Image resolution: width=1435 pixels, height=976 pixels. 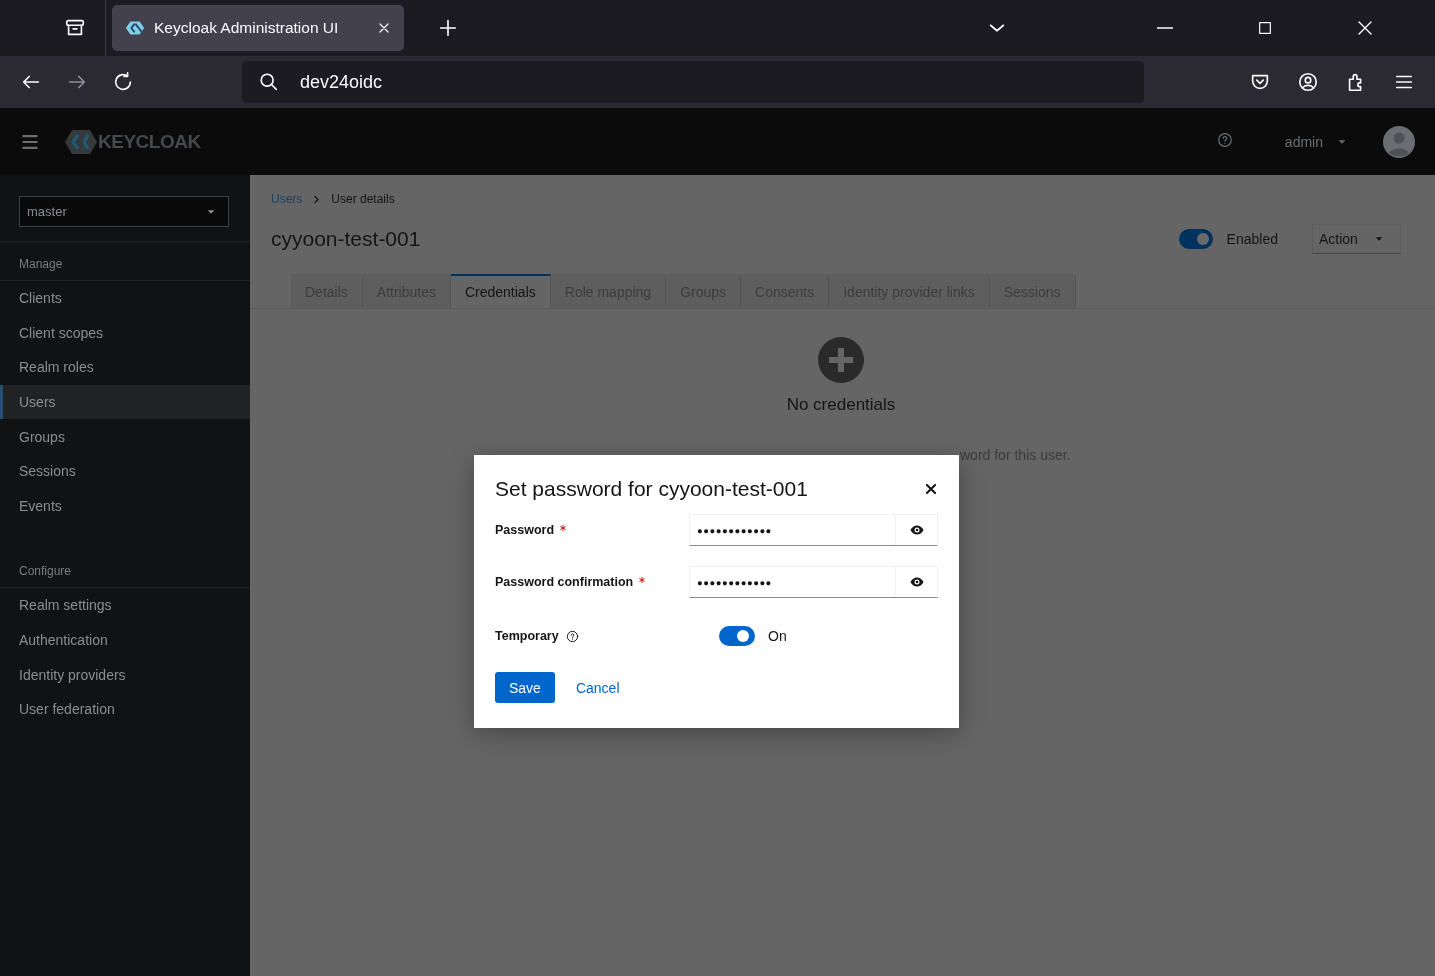 I want to click on nav-item: Realm roles, so click(x=125, y=367).